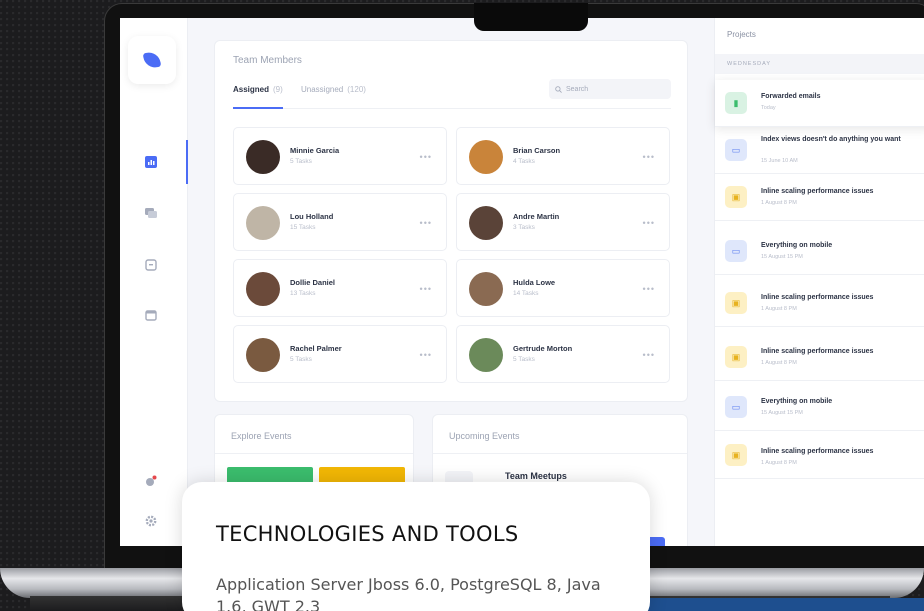 Image resolution: width=924 pixels, height=611 pixels. What do you see at coordinates (524, 161) in the screenshot?
I see `member-tasks: 4 Tasks` at bounding box center [524, 161].